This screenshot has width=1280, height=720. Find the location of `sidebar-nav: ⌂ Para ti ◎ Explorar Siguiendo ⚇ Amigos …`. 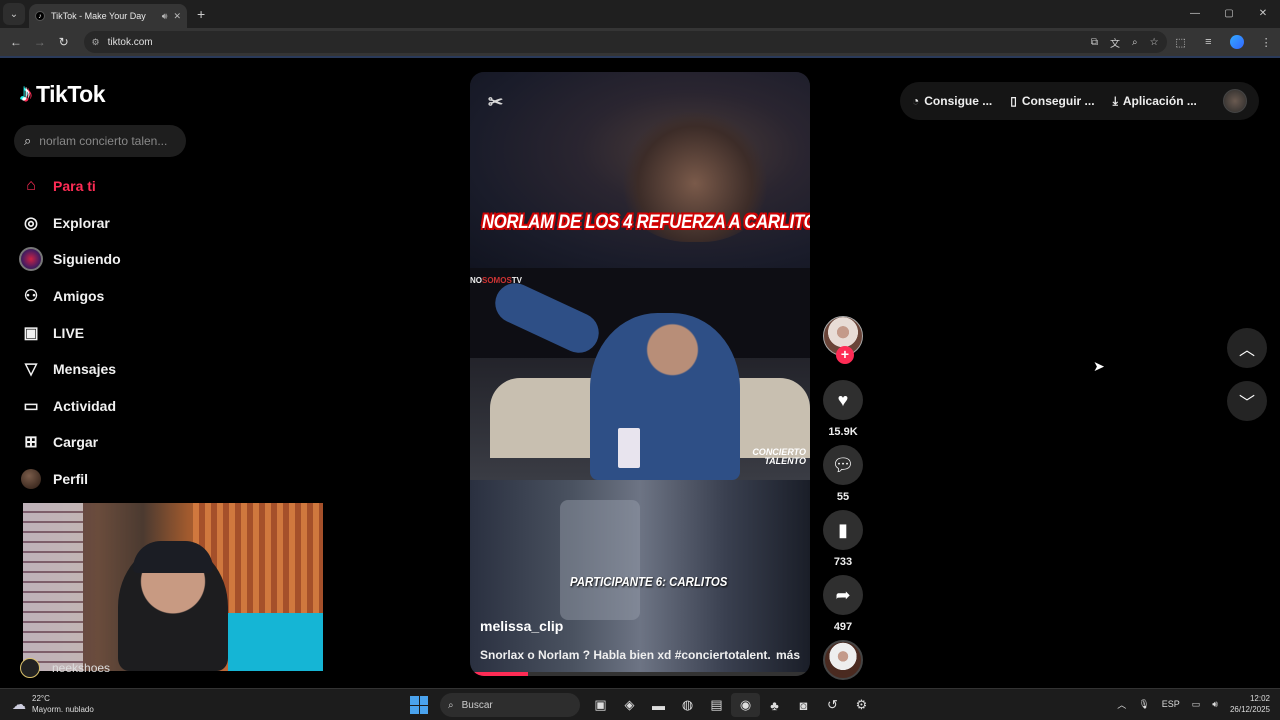

sidebar-nav: ⌂ Para ti ◎ Explorar Siguiendo ⚇ Amigos … is located at coordinates (68, 332).